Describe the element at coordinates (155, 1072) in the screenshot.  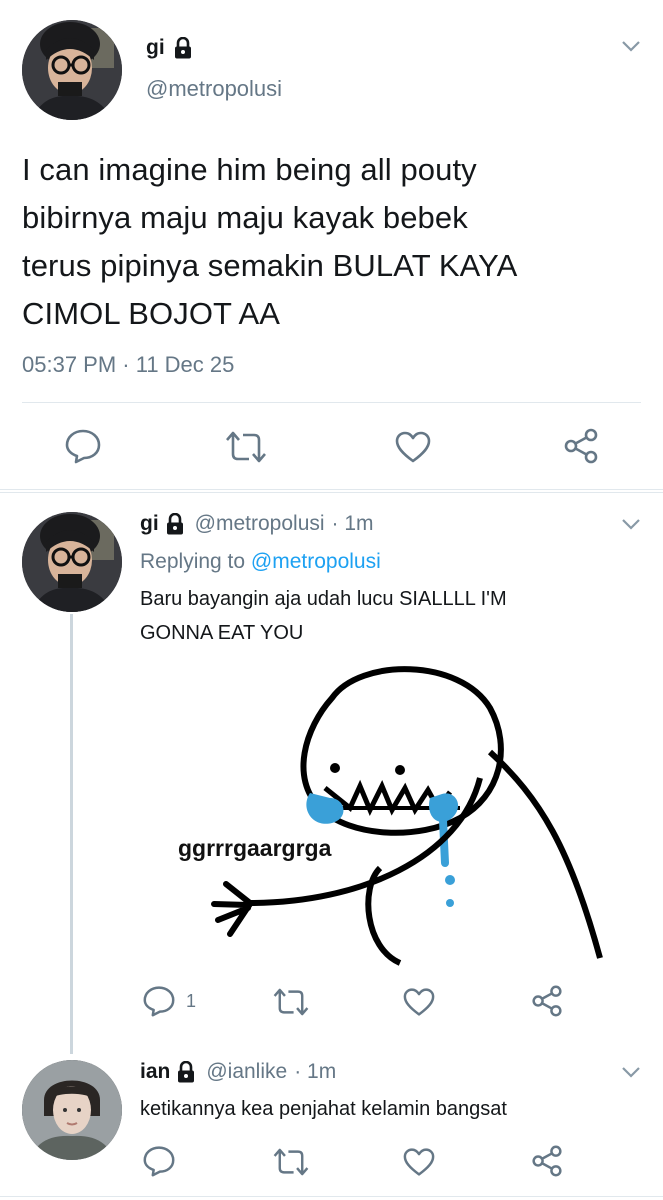
I see `author-name: ian` at that location.